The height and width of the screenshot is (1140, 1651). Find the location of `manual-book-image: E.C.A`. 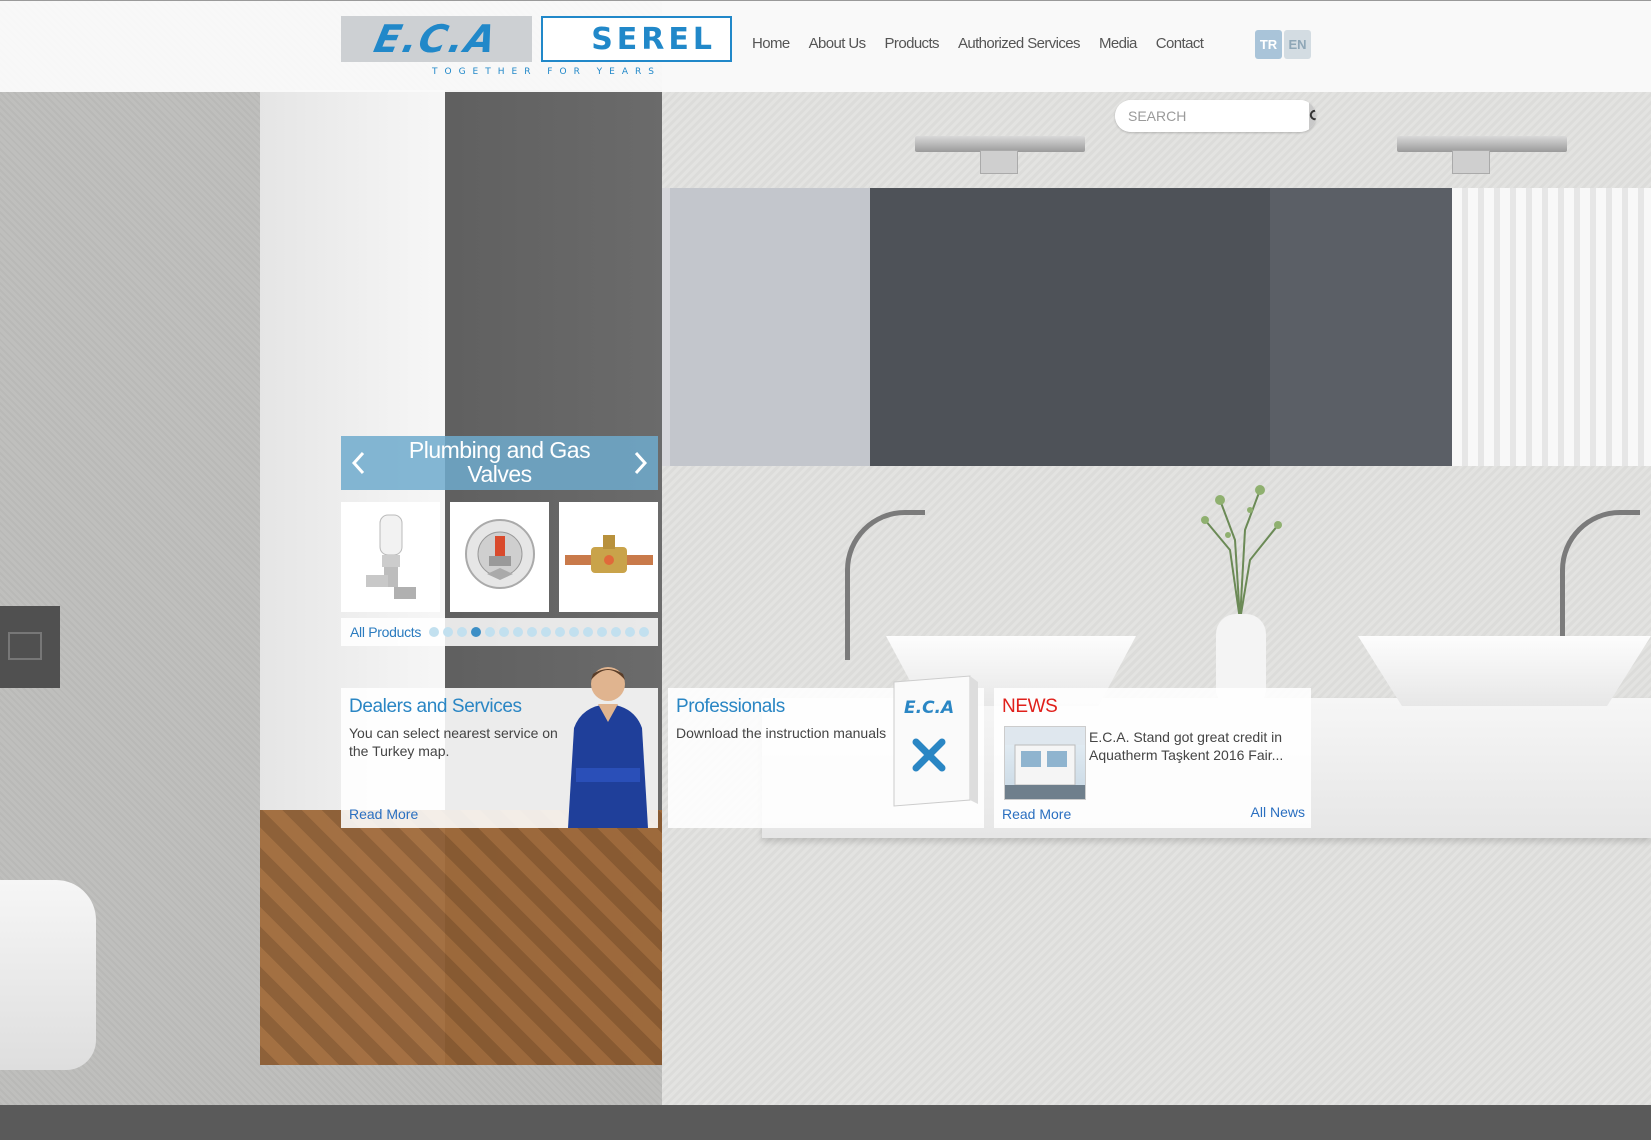

manual-book-image: E.C.A is located at coordinates (934, 740).